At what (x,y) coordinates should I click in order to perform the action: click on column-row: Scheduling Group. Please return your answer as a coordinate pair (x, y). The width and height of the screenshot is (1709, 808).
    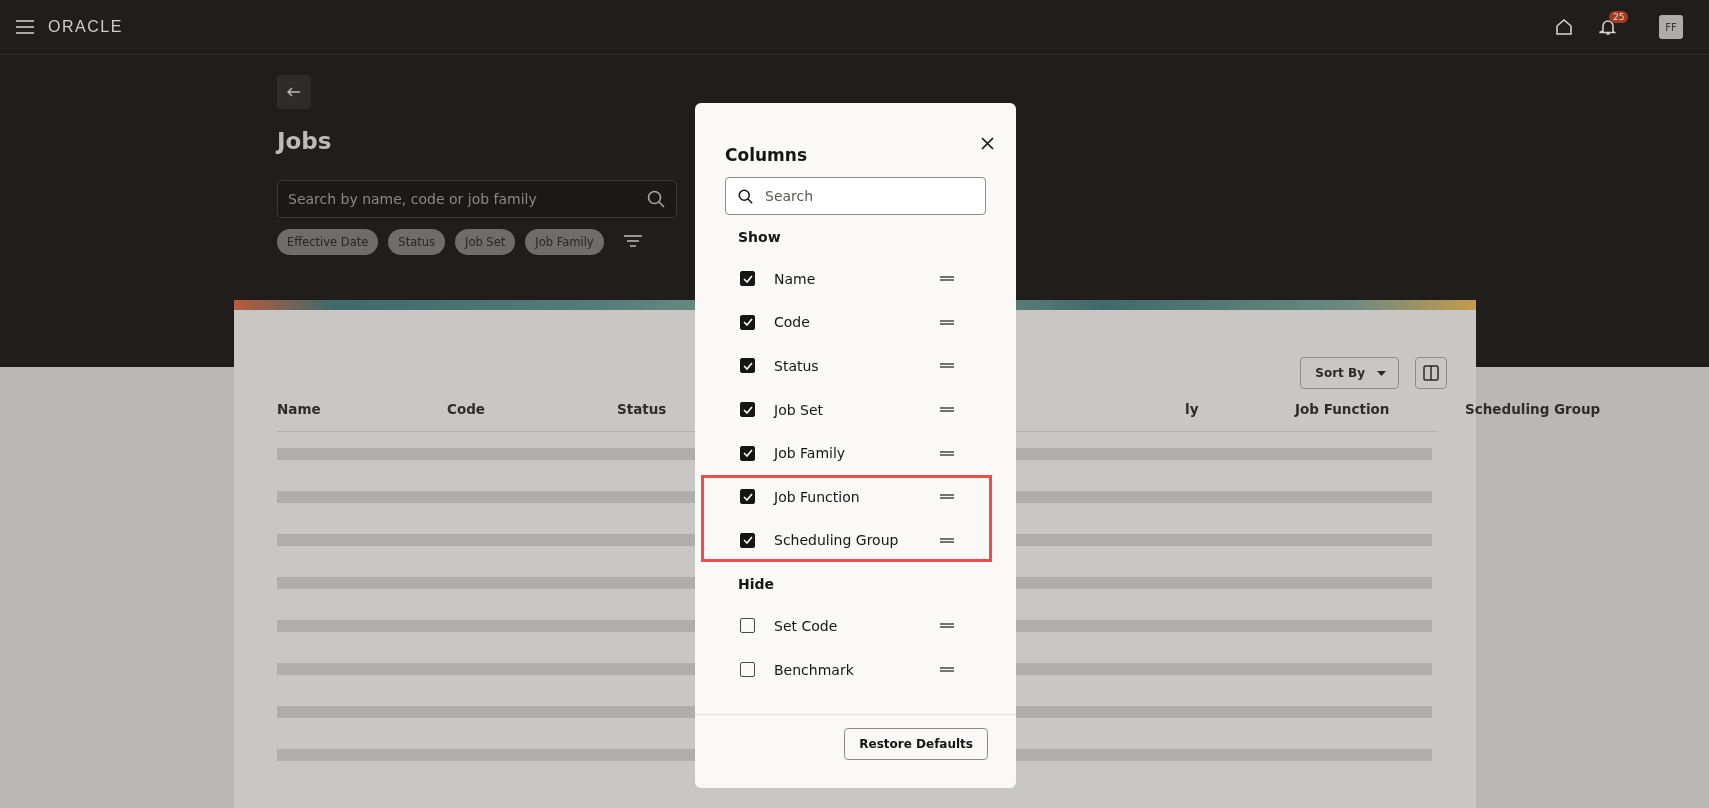
    Looking at the image, I should click on (846, 540).